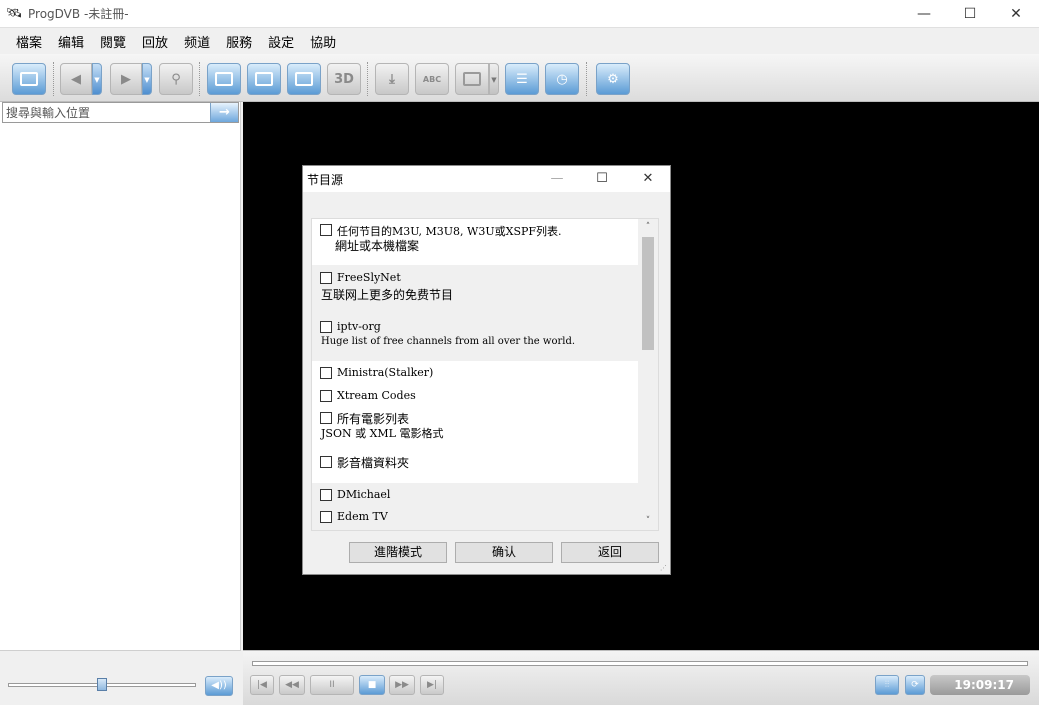  I want to click on list-item: Xtream Codes, so click(475, 396).